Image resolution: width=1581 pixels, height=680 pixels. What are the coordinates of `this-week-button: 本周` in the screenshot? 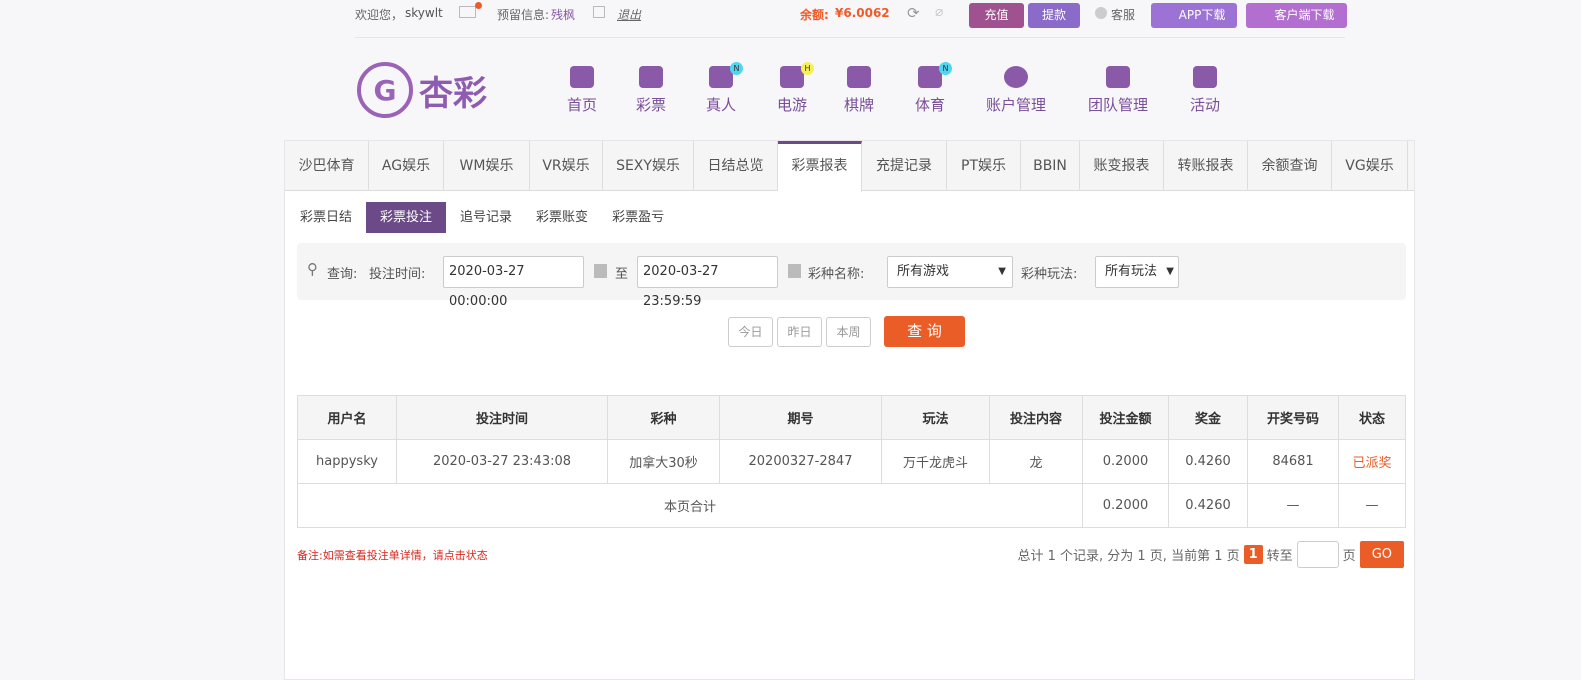 It's located at (848, 332).